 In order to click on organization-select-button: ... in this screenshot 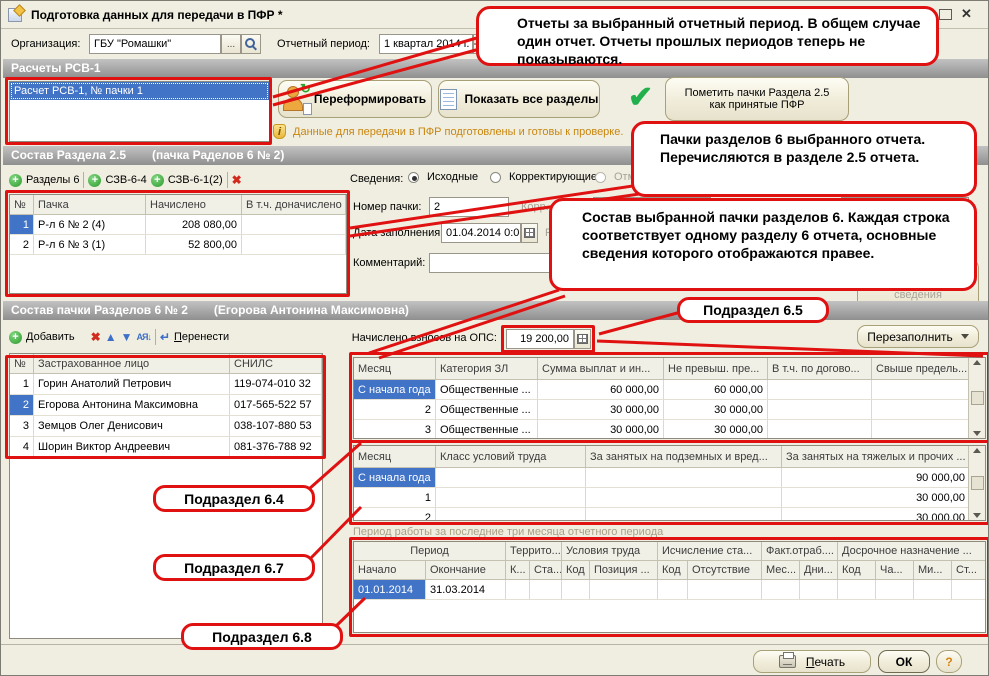, I will do `click(231, 44)`.